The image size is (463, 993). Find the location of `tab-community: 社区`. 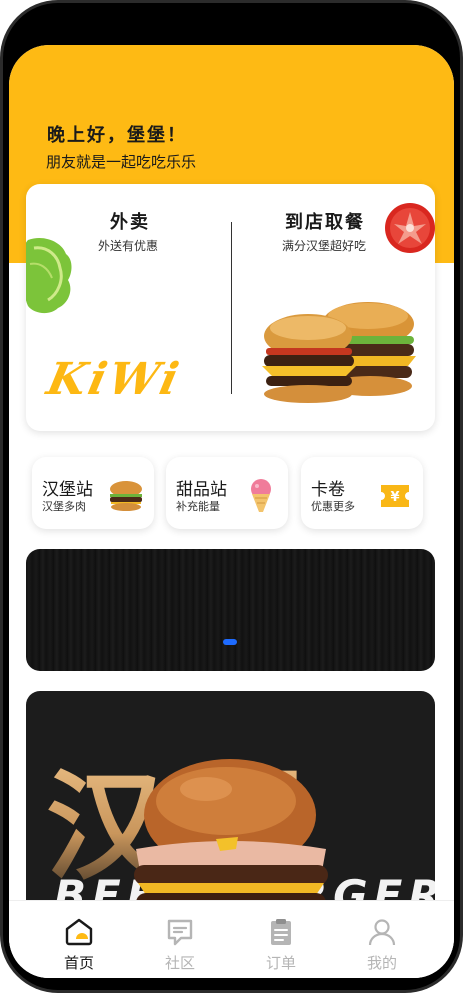

tab-community: 社区 is located at coordinates (180, 939).